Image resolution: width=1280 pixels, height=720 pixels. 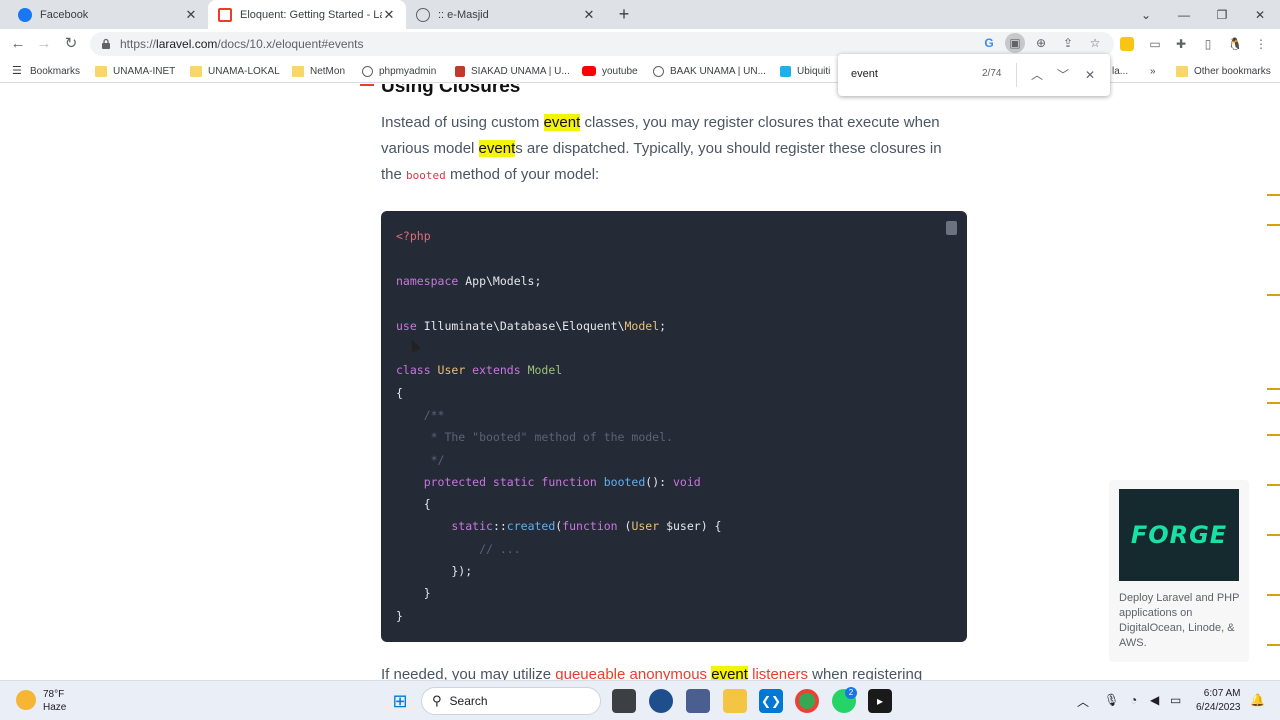 What do you see at coordinates (1146, 14) in the screenshot?
I see `chevron-down-icon: ⌄` at bounding box center [1146, 14].